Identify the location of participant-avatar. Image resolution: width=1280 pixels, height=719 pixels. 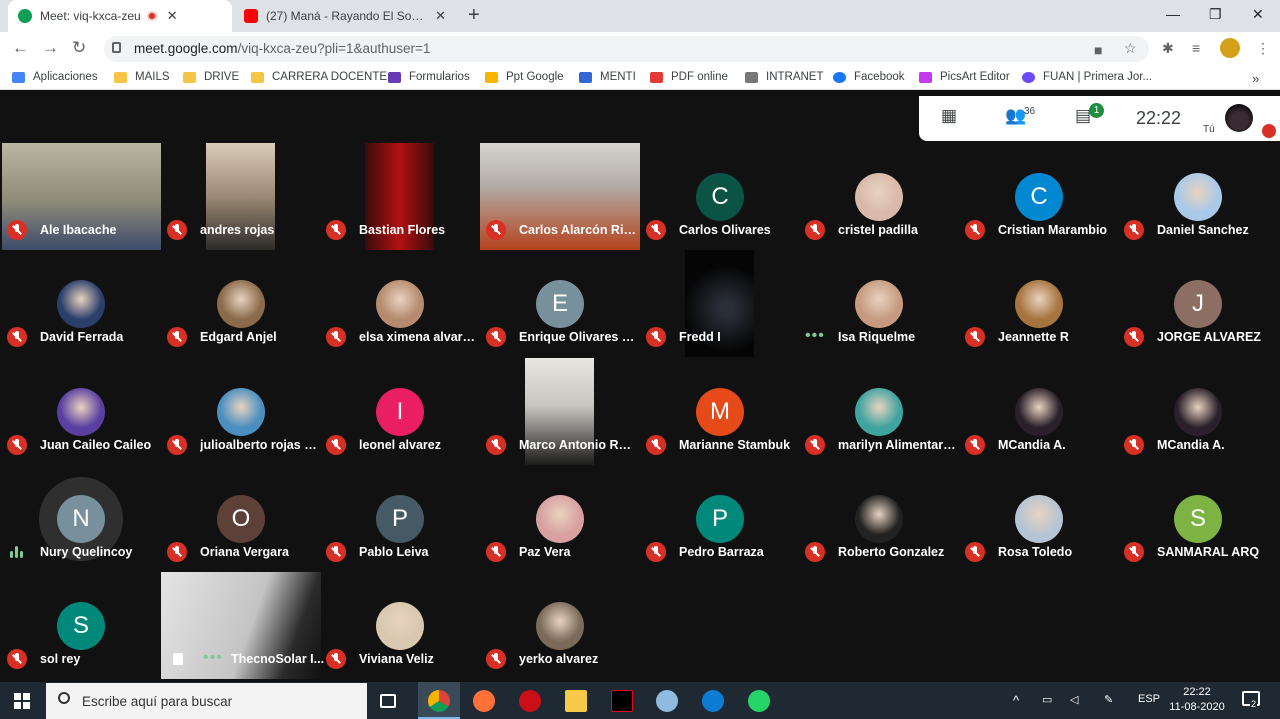
(879, 412).